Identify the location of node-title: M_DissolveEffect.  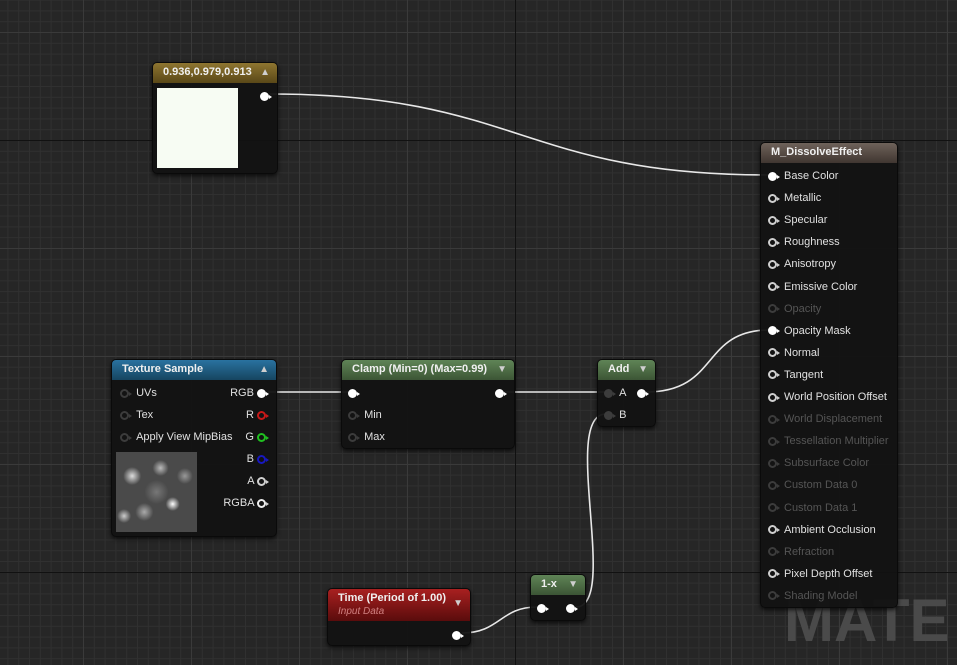
(817, 152).